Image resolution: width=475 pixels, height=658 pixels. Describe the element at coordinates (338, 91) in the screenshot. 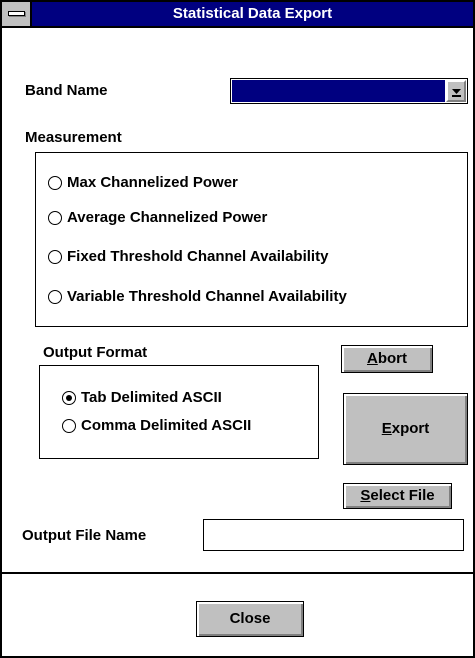

I see `band-name-selected-value` at that location.